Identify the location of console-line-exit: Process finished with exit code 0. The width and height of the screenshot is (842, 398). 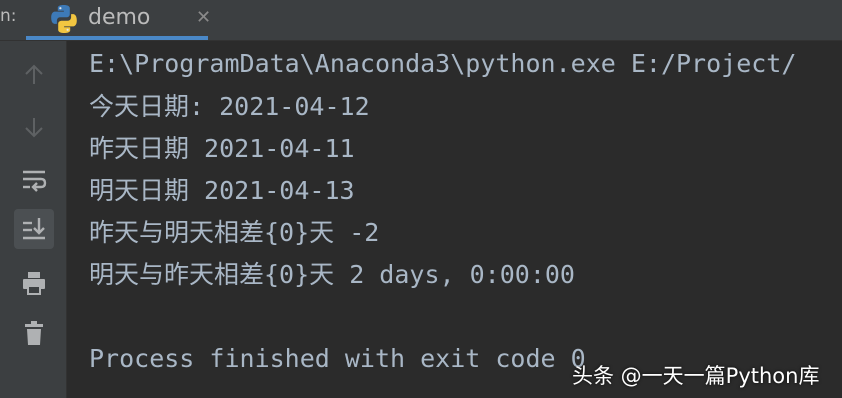
(337, 358).